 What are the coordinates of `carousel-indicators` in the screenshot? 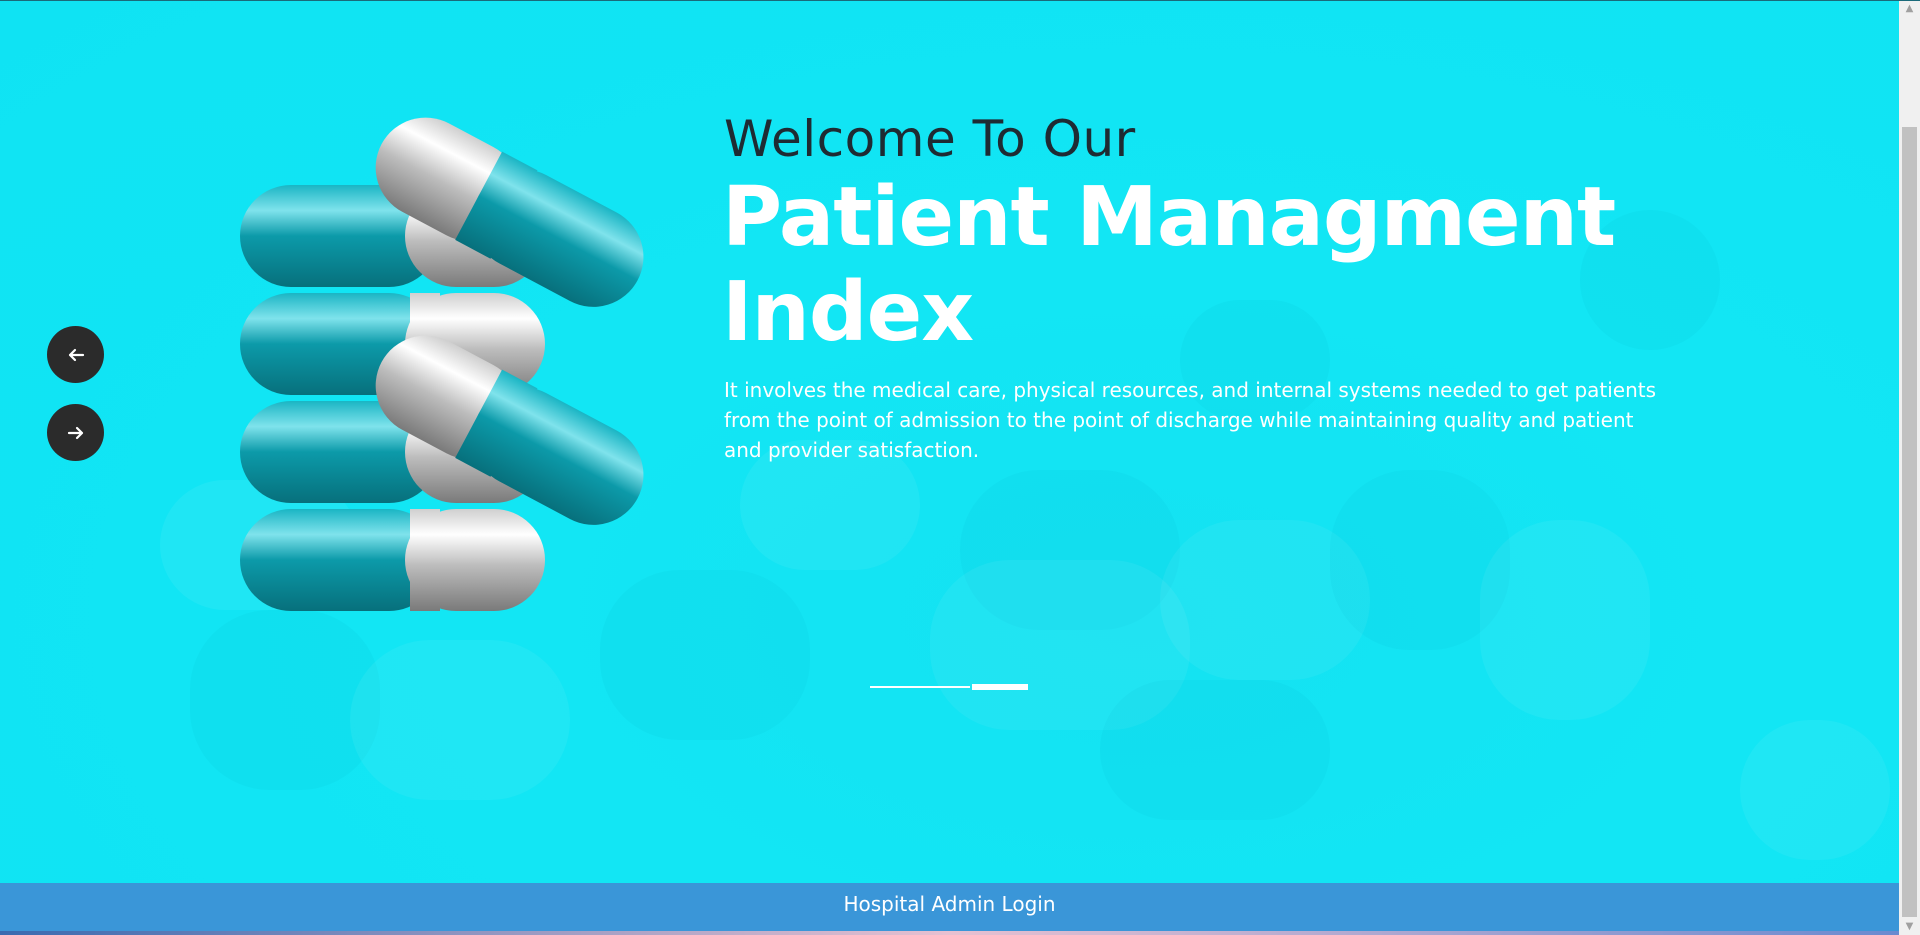 It's located at (950, 687).